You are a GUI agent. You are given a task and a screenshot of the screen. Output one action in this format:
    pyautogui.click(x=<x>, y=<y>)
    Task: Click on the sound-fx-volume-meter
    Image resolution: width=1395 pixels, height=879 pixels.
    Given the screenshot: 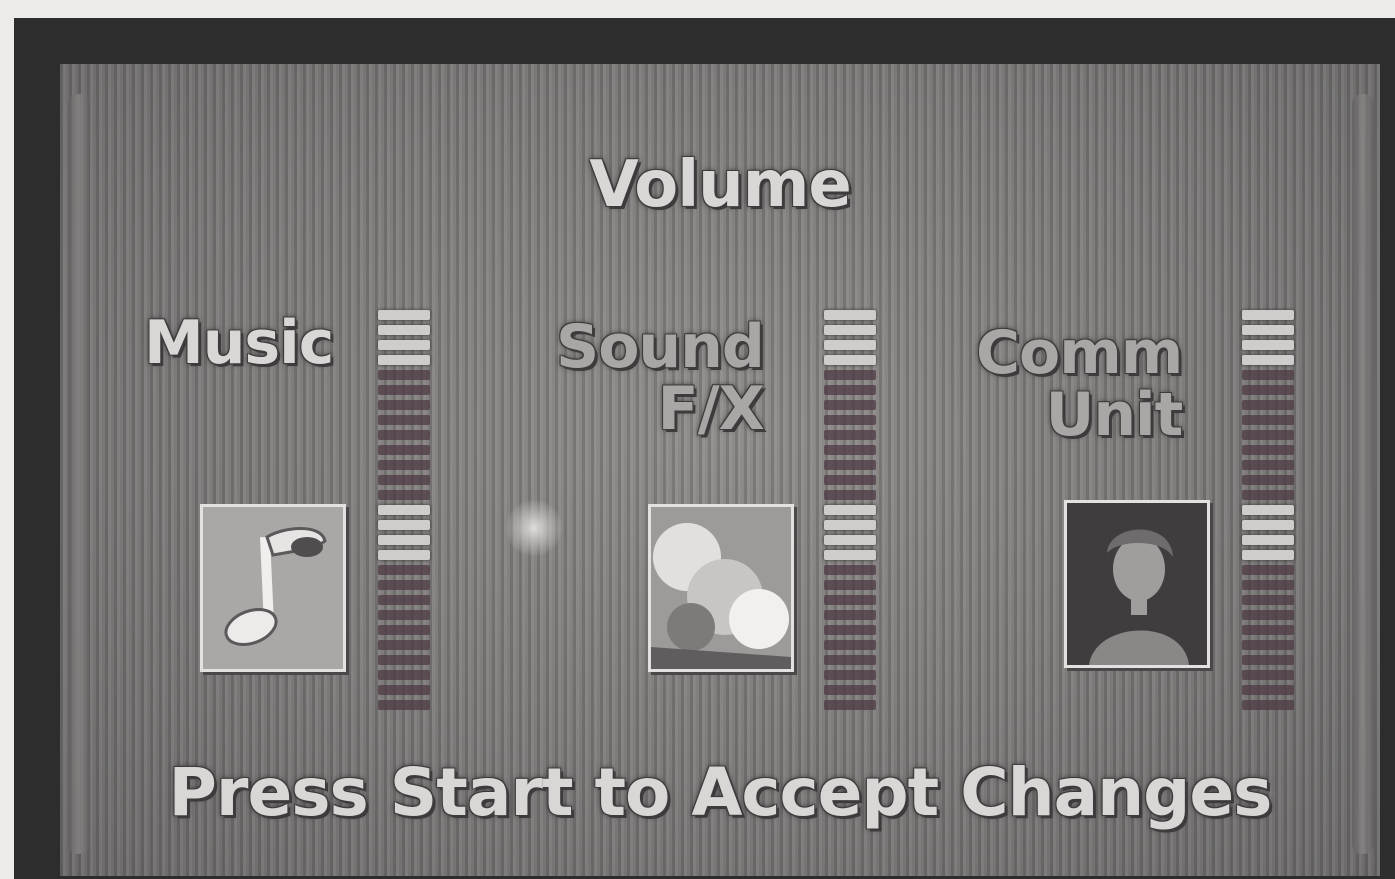 What is the action you would take?
    pyautogui.click(x=850, y=512)
    